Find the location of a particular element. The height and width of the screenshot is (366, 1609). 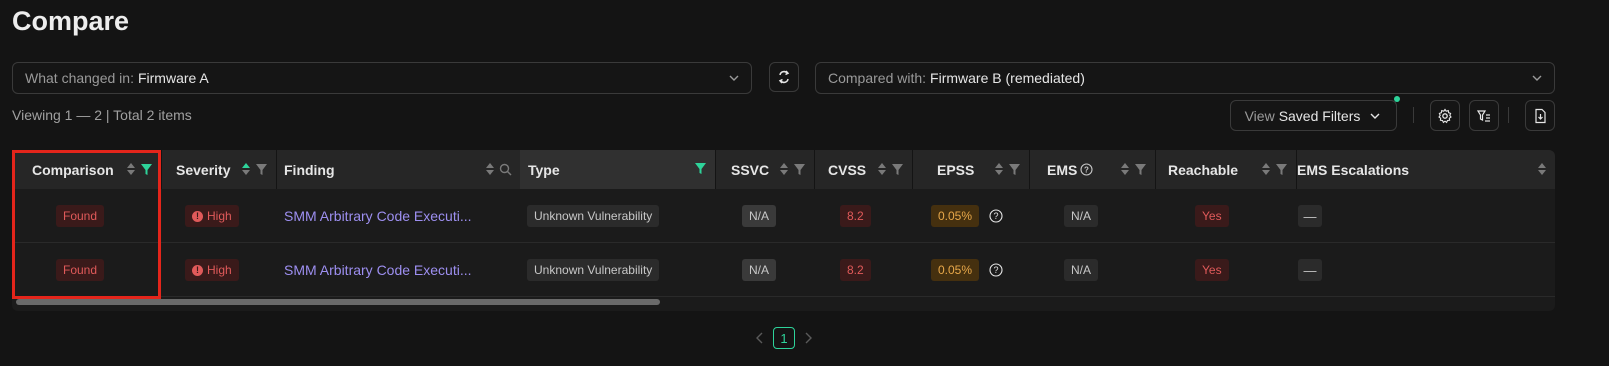

what-changed-select: What changed in: Firmware A is located at coordinates (382, 78).